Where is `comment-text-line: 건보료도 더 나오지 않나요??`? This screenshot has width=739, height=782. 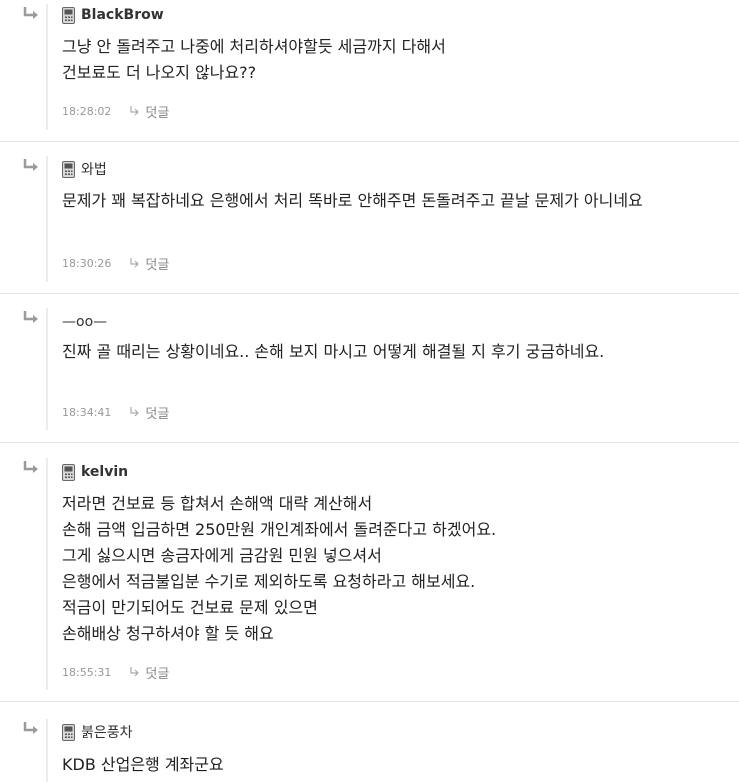 comment-text-line: 건보료도 더 나오지 않나요?? is located at coordinates (159, 72).